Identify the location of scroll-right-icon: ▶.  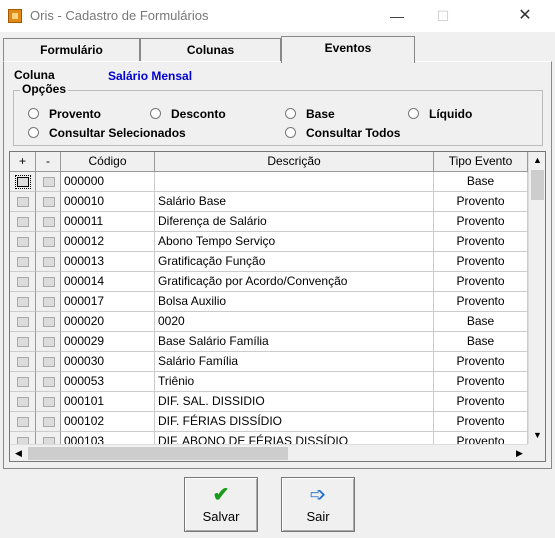
(519, 453).